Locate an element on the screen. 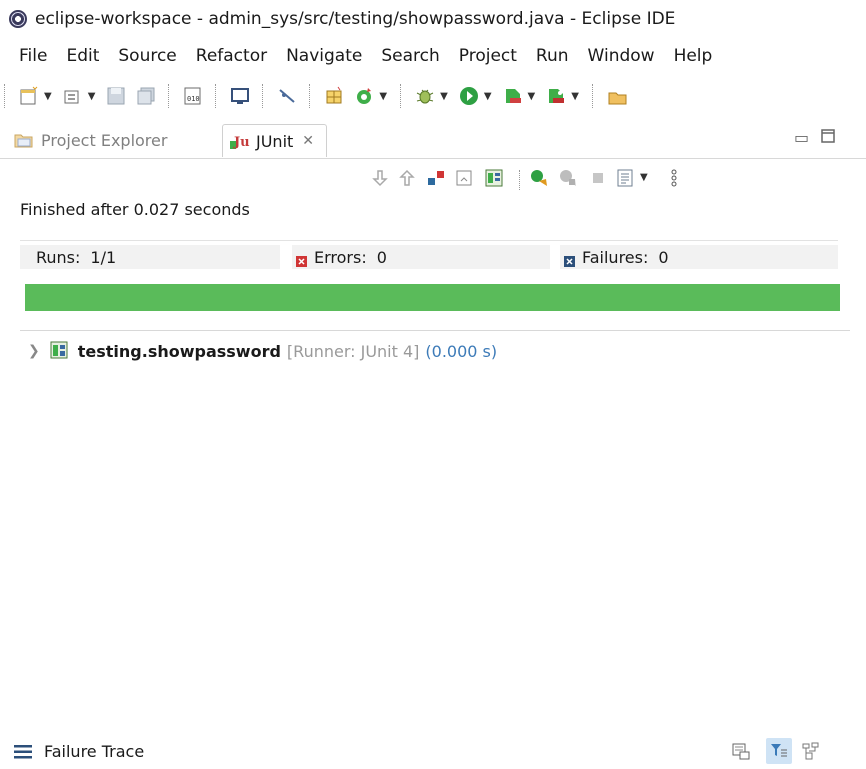  layout-icon is located at coordinates (494, 178).